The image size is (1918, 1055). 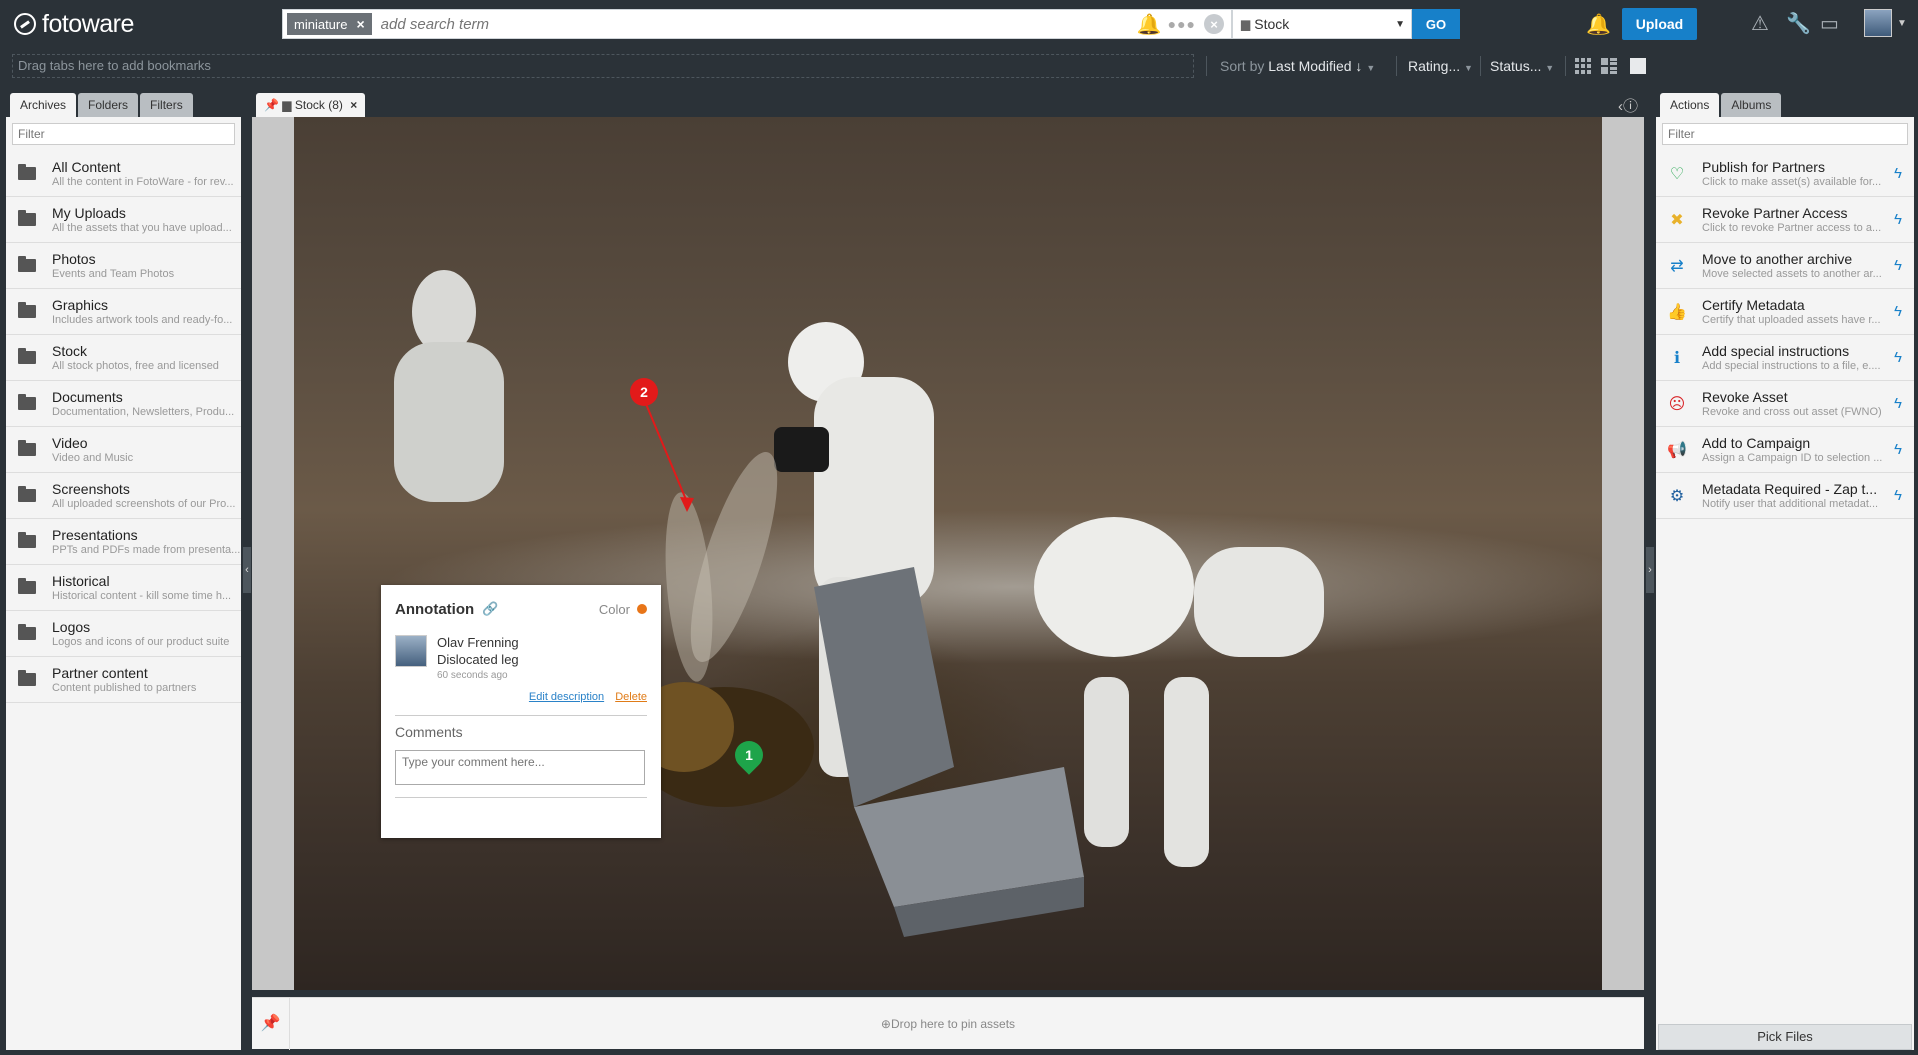 I want to click on archive-title: Partner content, so click(x=100, y=673).